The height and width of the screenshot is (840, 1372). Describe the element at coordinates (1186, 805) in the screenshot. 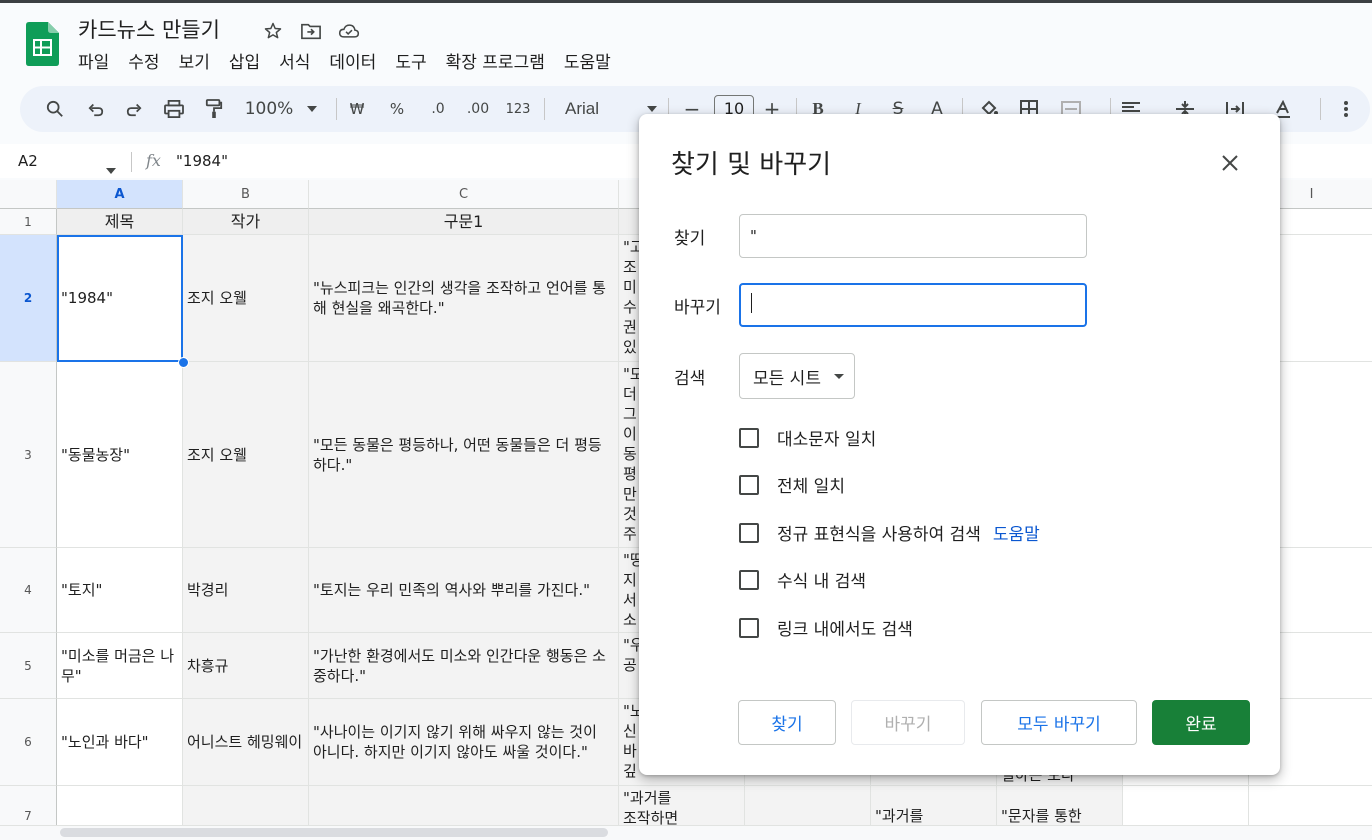

I see `cell-h7` at that location.